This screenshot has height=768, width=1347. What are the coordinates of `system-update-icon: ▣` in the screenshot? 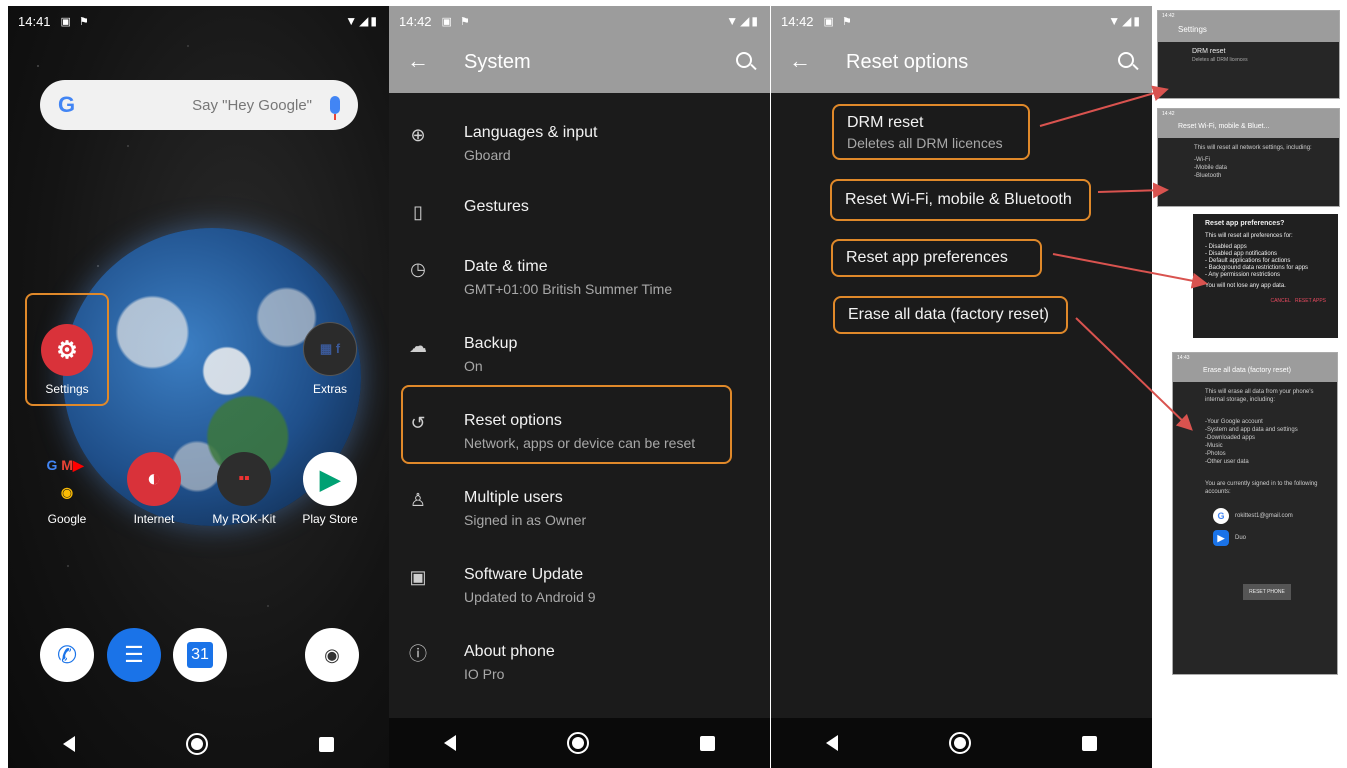 It's located at (418, 577).